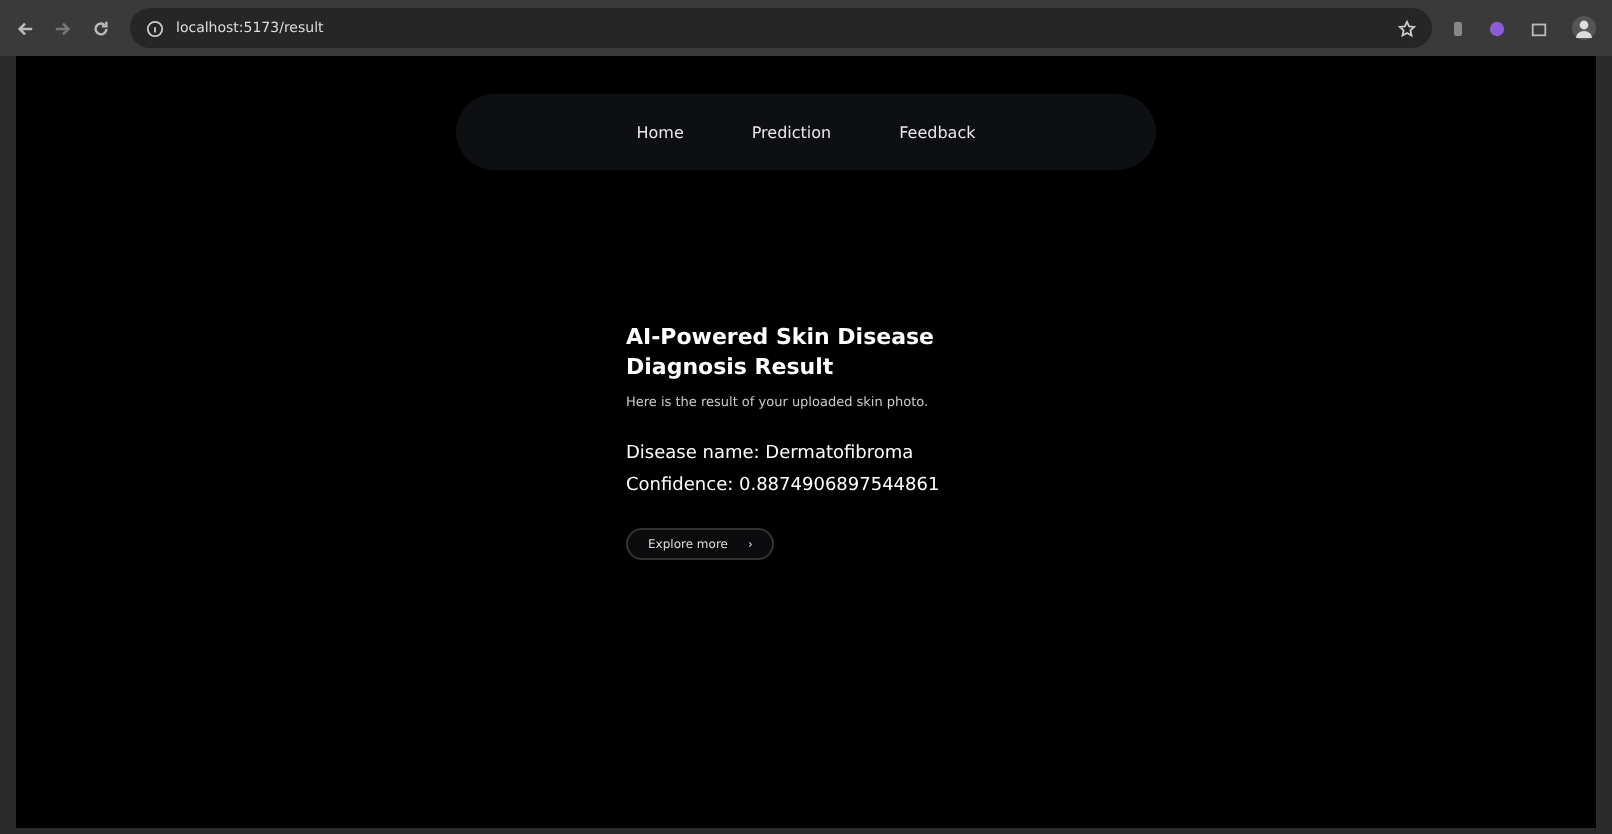 The width and height of the screenshot is (1612, 834). Describe the element at coordinates (770, 455) in the screenshot. I see `disease-name: Disease name: Dermatofibroma` at that location.